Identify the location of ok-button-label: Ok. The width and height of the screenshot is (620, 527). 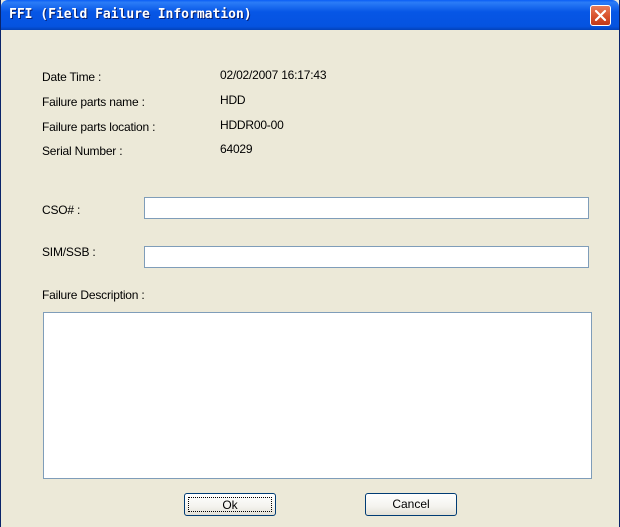
(230, 504).